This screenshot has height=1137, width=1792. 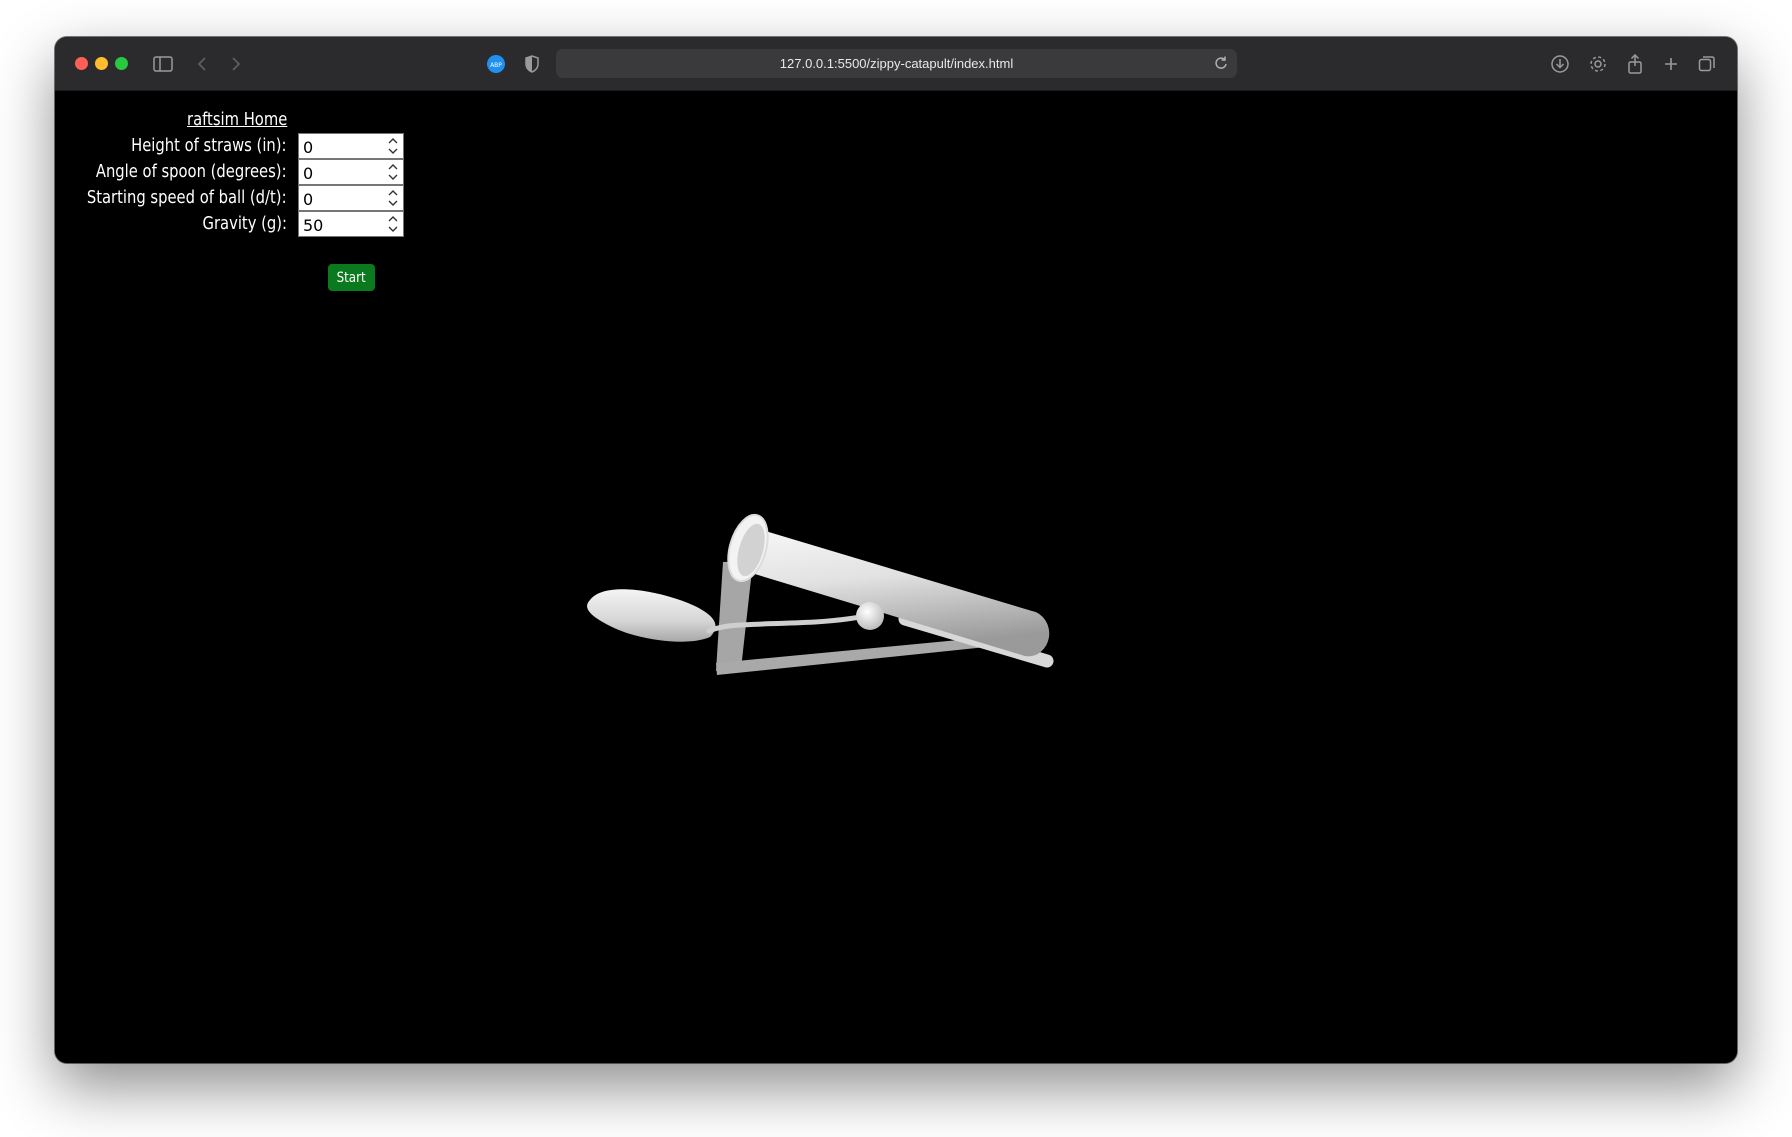 I want to click on minimize-window-button, so click(x=101, y=63).